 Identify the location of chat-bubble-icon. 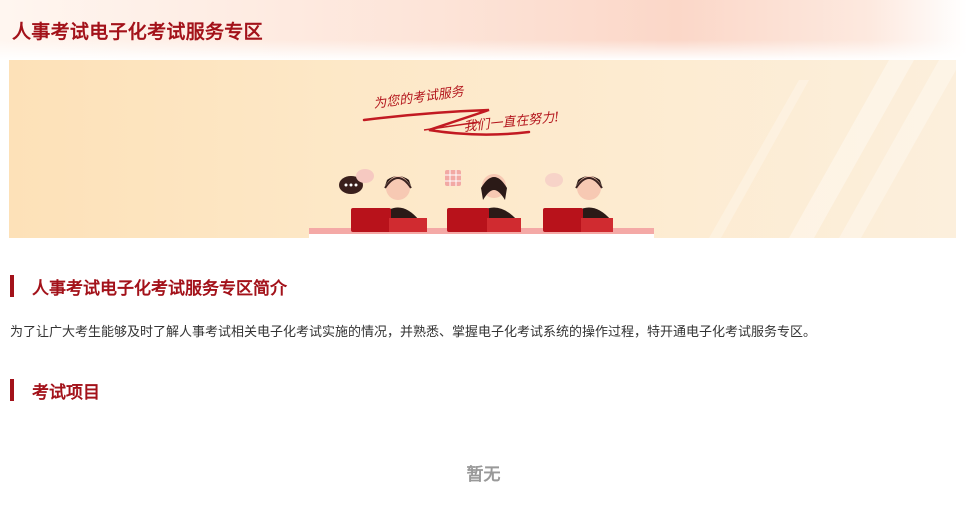
(356, 181).